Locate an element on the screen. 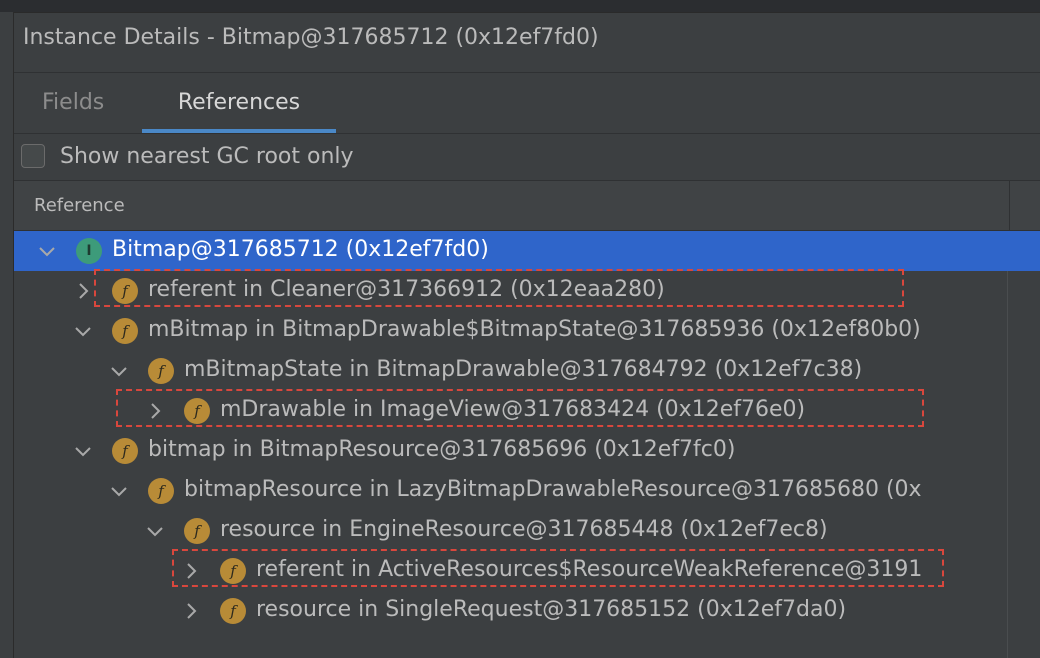 The width and height of the screenshot is (1040, 658). instance-i-icon: I is located at coordinates (89, 251).